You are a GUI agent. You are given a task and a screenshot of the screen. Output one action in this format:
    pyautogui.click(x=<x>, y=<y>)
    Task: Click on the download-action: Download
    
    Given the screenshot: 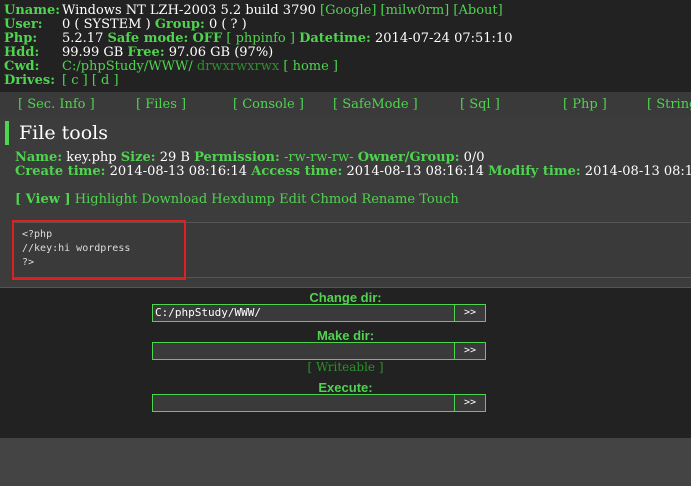 What is the action you would take?
    pyautogui.click(x=174, y=199)
    